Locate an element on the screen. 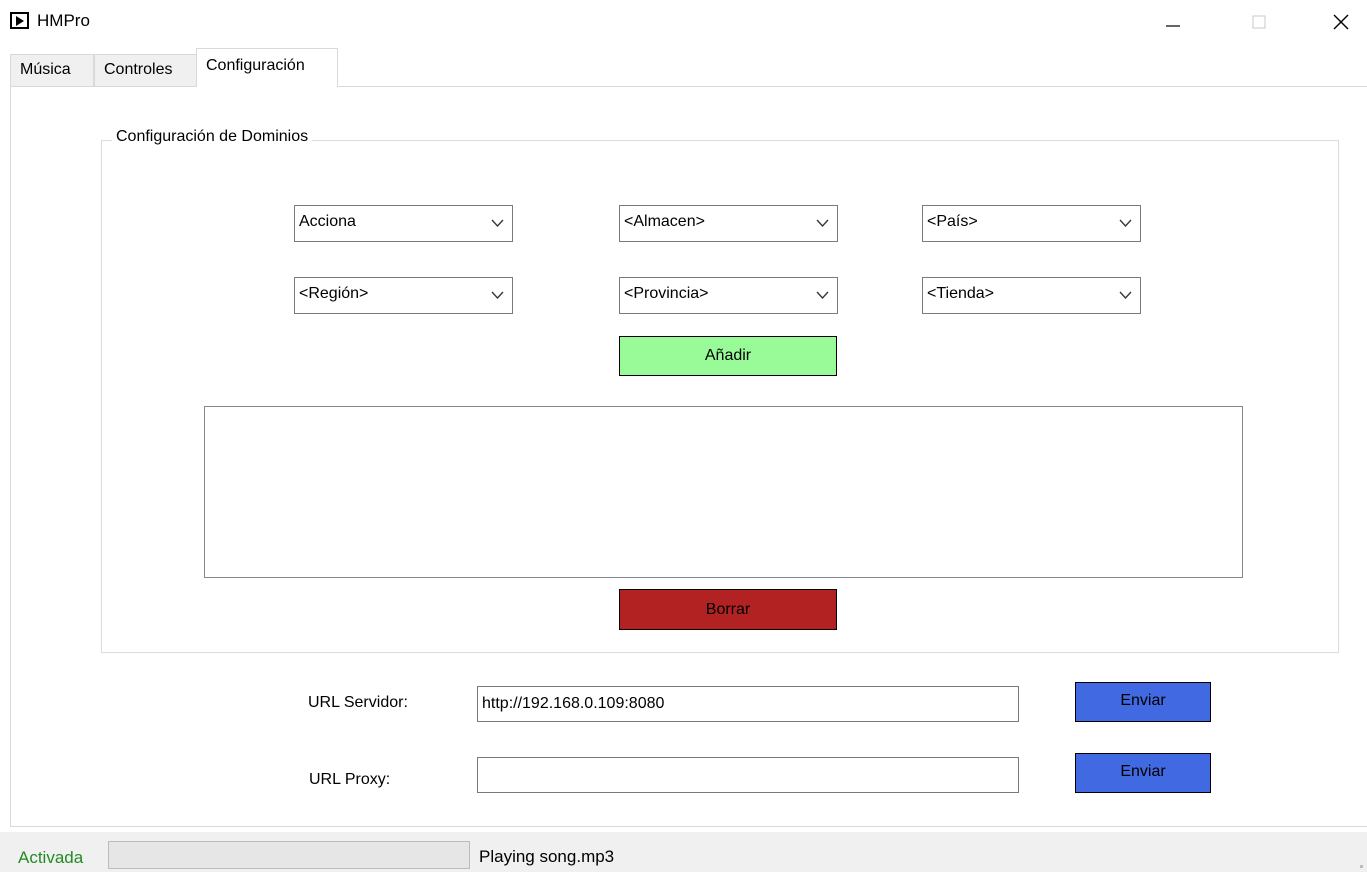 This screenshot has height=872, width=1367. play-icon is located at coordinates (19, 20).